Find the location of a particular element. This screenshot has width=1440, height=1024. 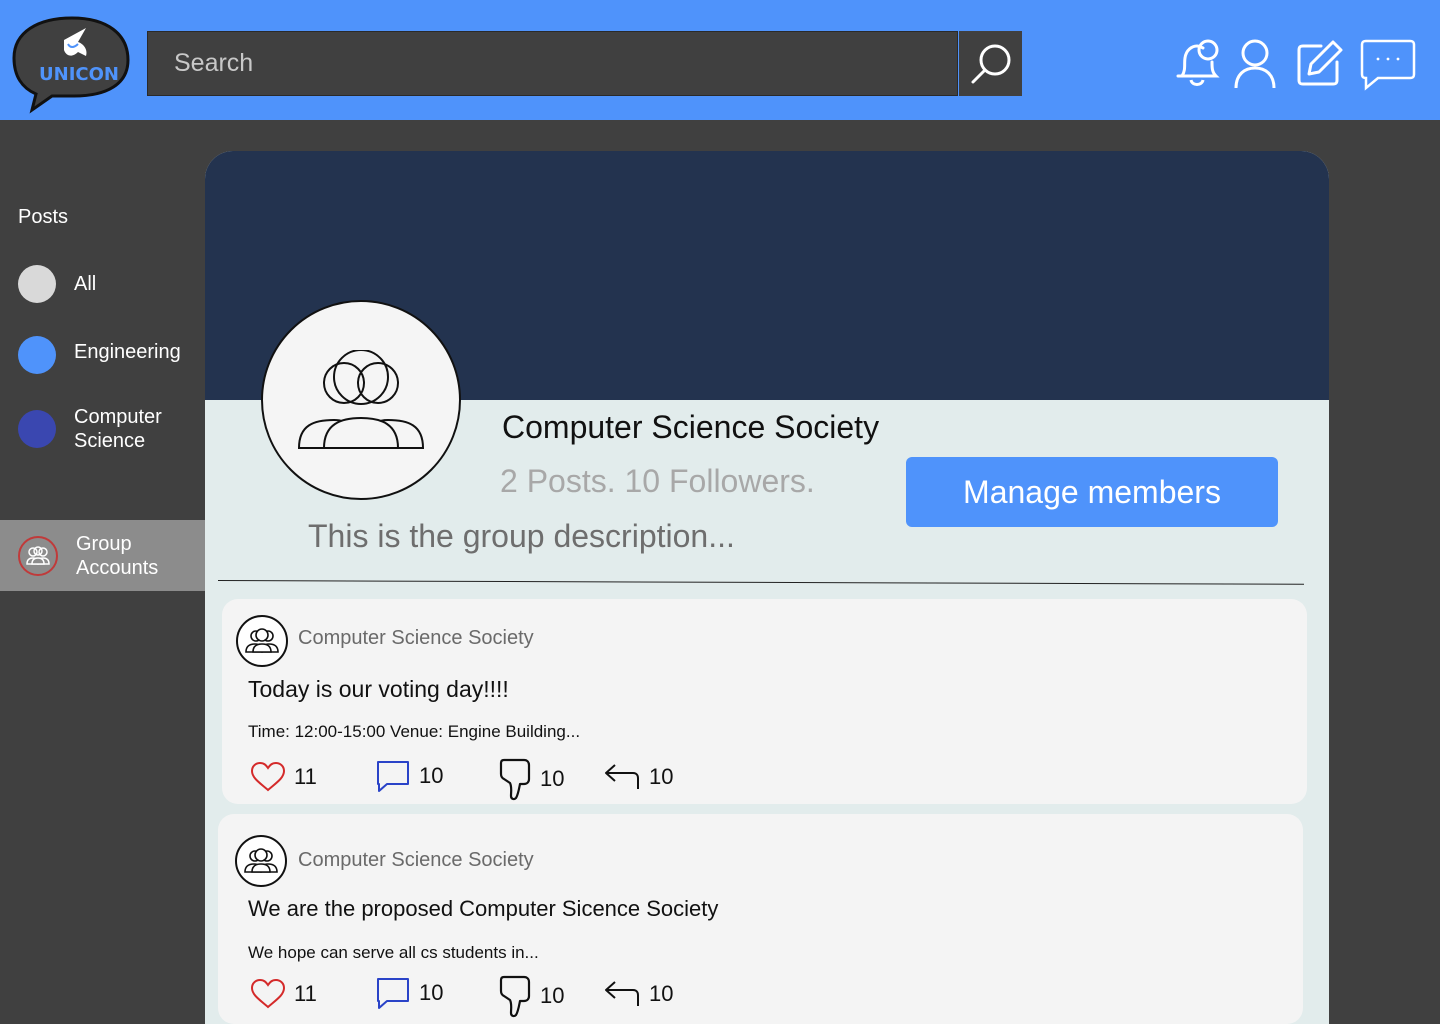

edit-icon is located at coordinates (1320, 63).